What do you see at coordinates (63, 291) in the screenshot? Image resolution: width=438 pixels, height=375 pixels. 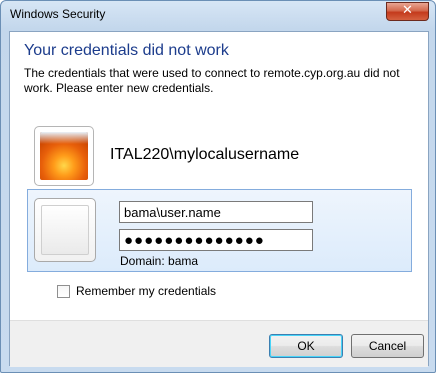 I see `remember-checkbox` at bounding box center [63, 291].